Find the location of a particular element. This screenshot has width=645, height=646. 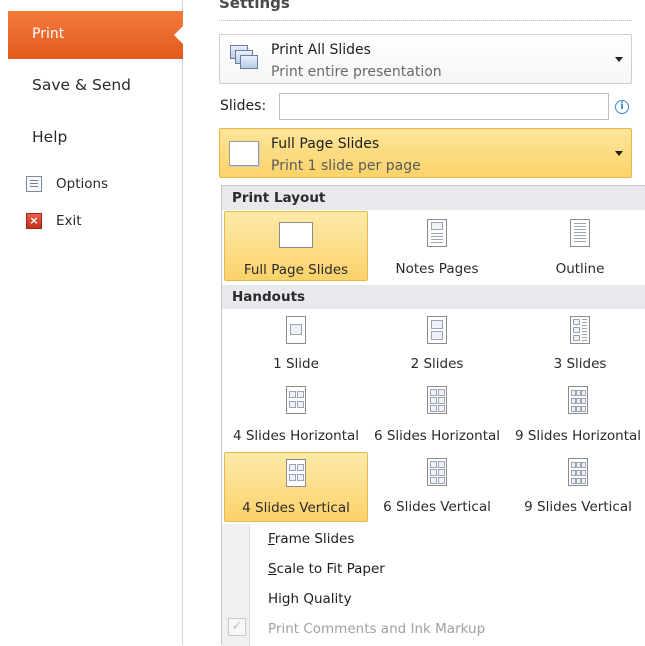

exit-icon: × is located at coordinates (34, 221).